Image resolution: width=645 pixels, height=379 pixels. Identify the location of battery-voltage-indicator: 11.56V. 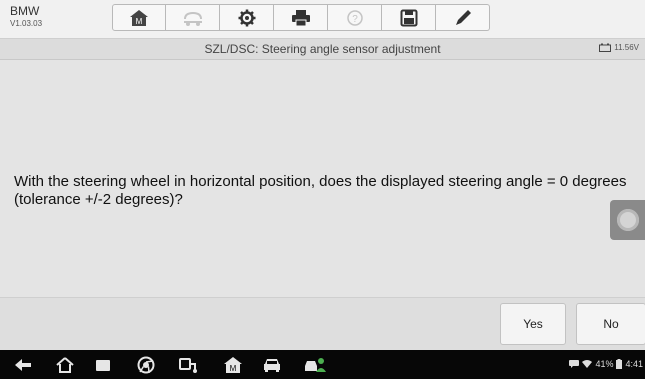
(619, 47).